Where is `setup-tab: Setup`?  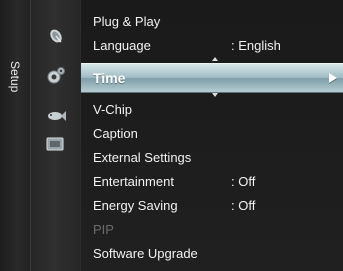 setup-tab: Setup is located at coordinates (15, 135).